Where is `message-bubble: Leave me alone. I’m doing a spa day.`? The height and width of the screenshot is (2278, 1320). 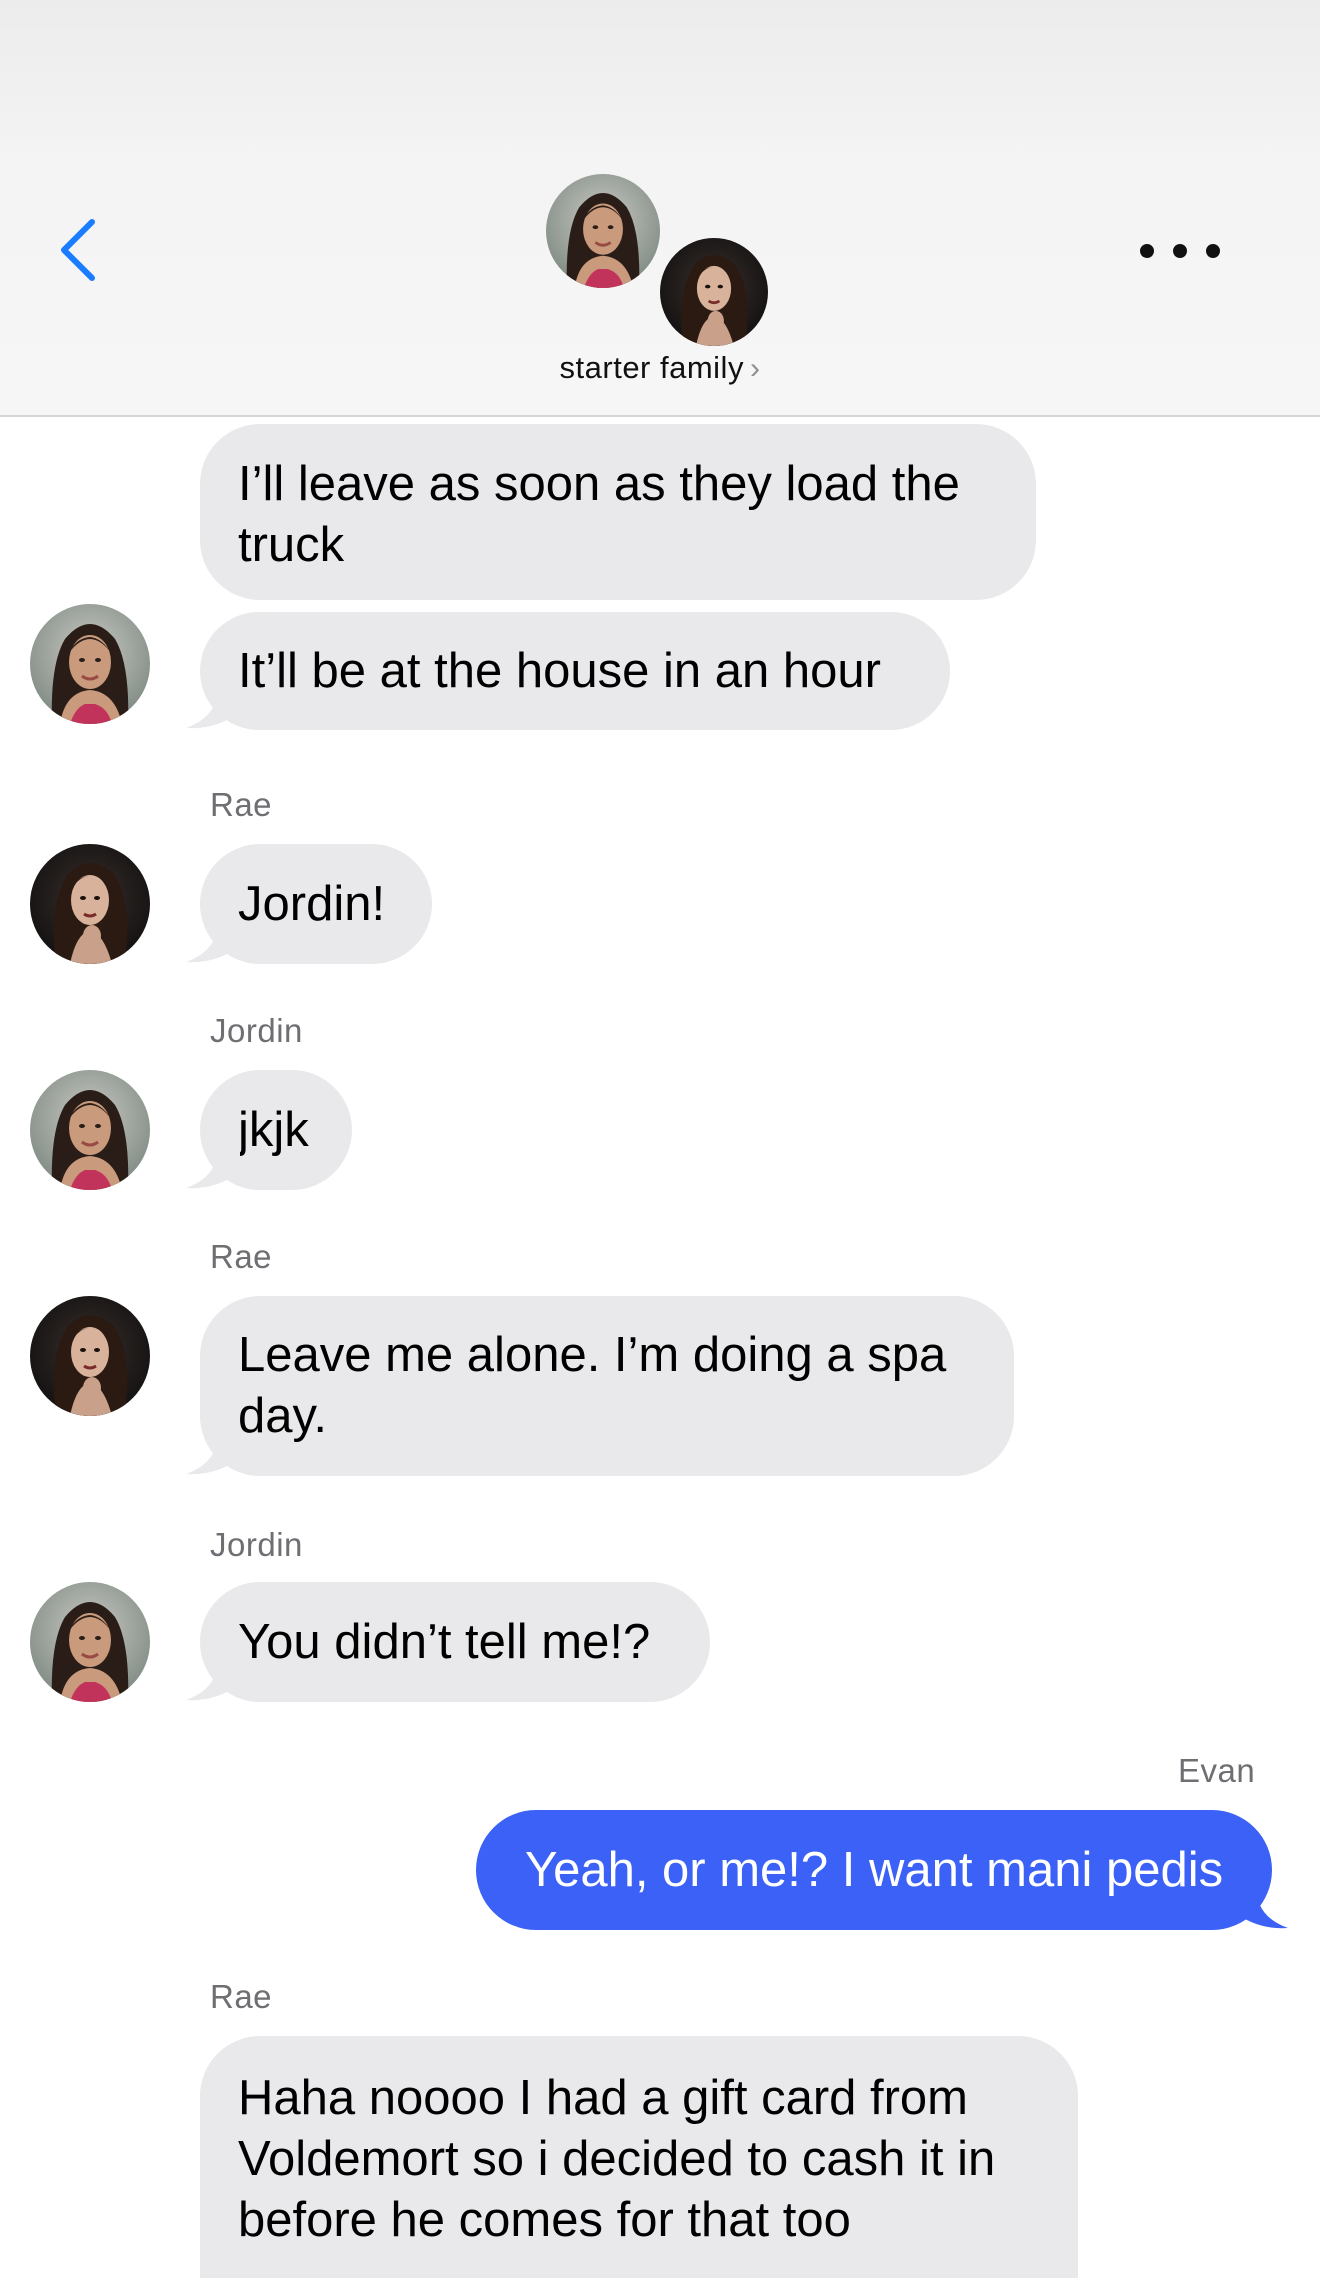 message-bubble: Leave me alone. I’m doing a spa day. is located at coordinates (607, 1386).